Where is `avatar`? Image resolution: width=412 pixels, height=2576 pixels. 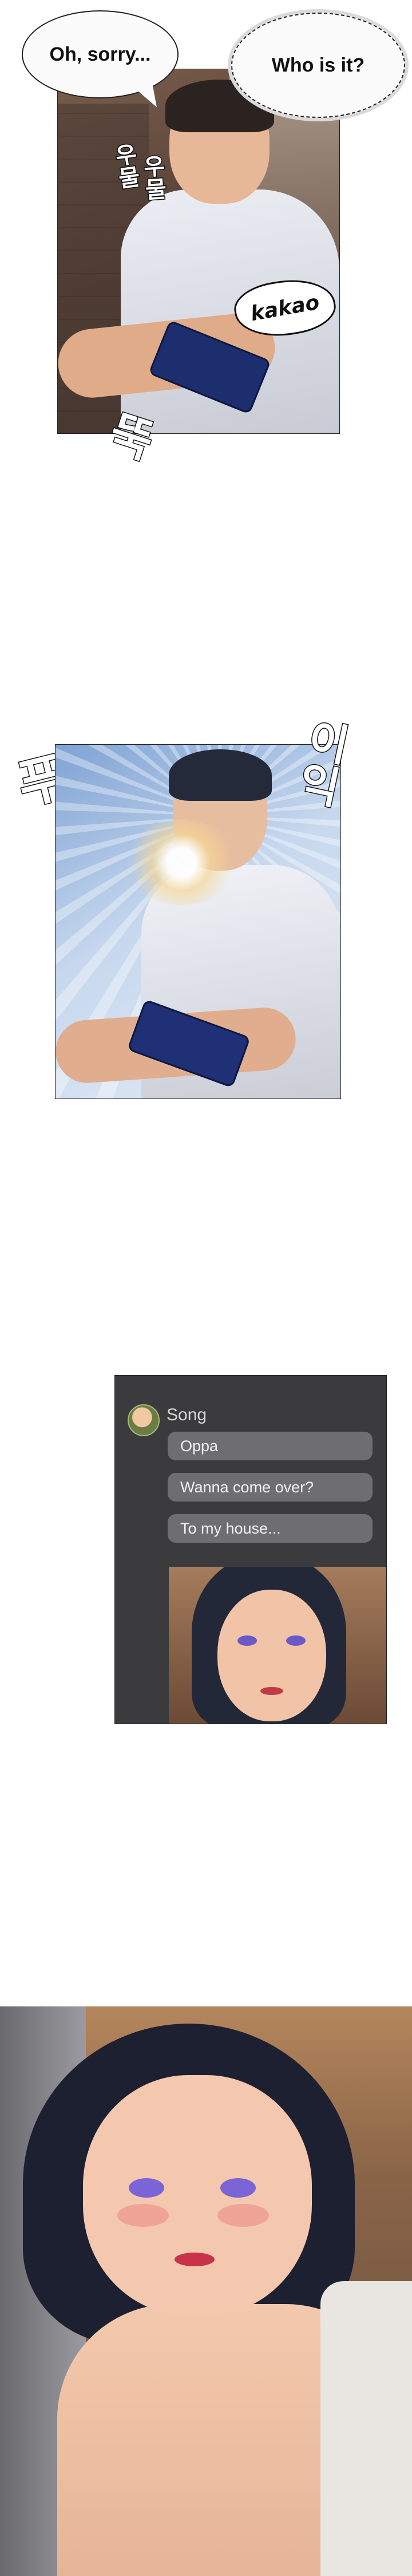
avatar is located at coordinates (144, 1420).